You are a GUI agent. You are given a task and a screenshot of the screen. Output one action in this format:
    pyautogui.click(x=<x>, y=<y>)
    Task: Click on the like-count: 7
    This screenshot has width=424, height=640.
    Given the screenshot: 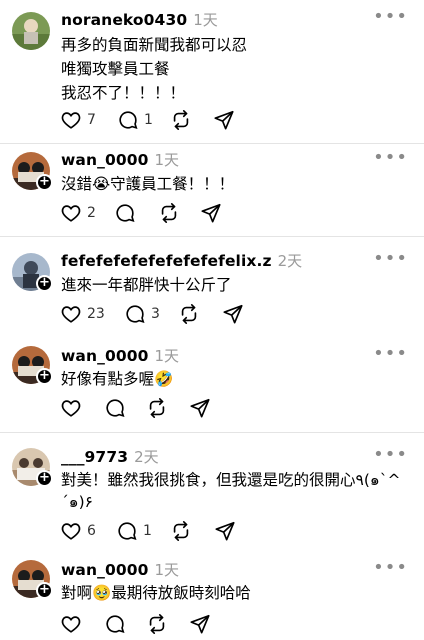 What is the action you would take?
    pyautogui.click(x=91, y=120)
    